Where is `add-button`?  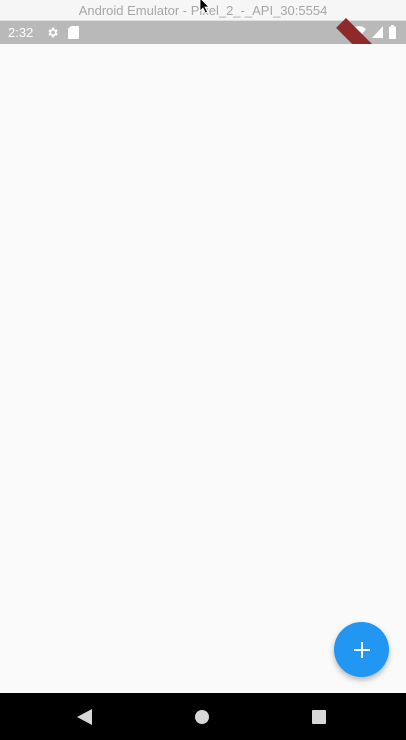
add-button is located at coordinates (361, 649).